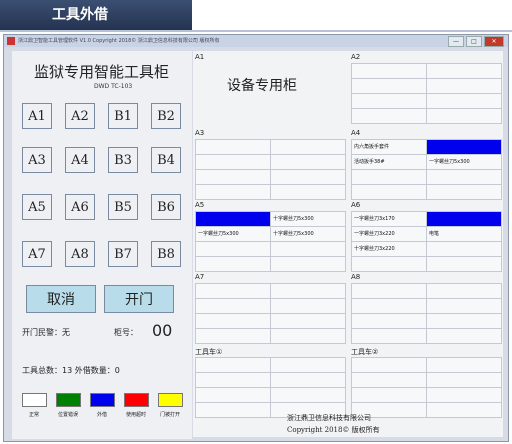  I want to click on slot-b5: B5, so click(123, 207).